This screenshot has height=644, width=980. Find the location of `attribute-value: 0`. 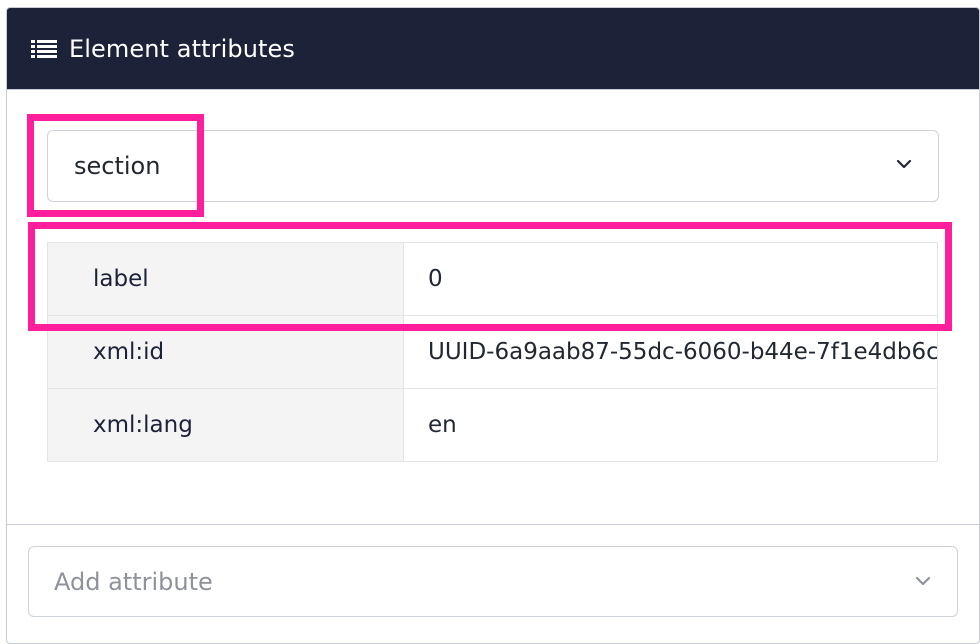

attribute-value: 0 is located at coordinates (670, 279).